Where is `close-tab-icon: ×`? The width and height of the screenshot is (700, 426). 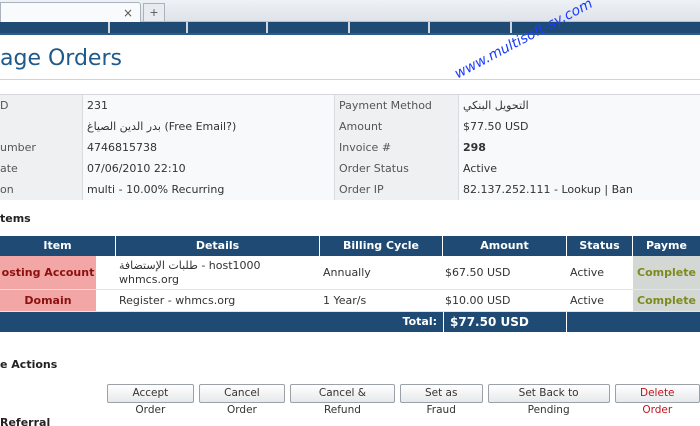 close-tab-icon: × is located at coordinates (128, 13).